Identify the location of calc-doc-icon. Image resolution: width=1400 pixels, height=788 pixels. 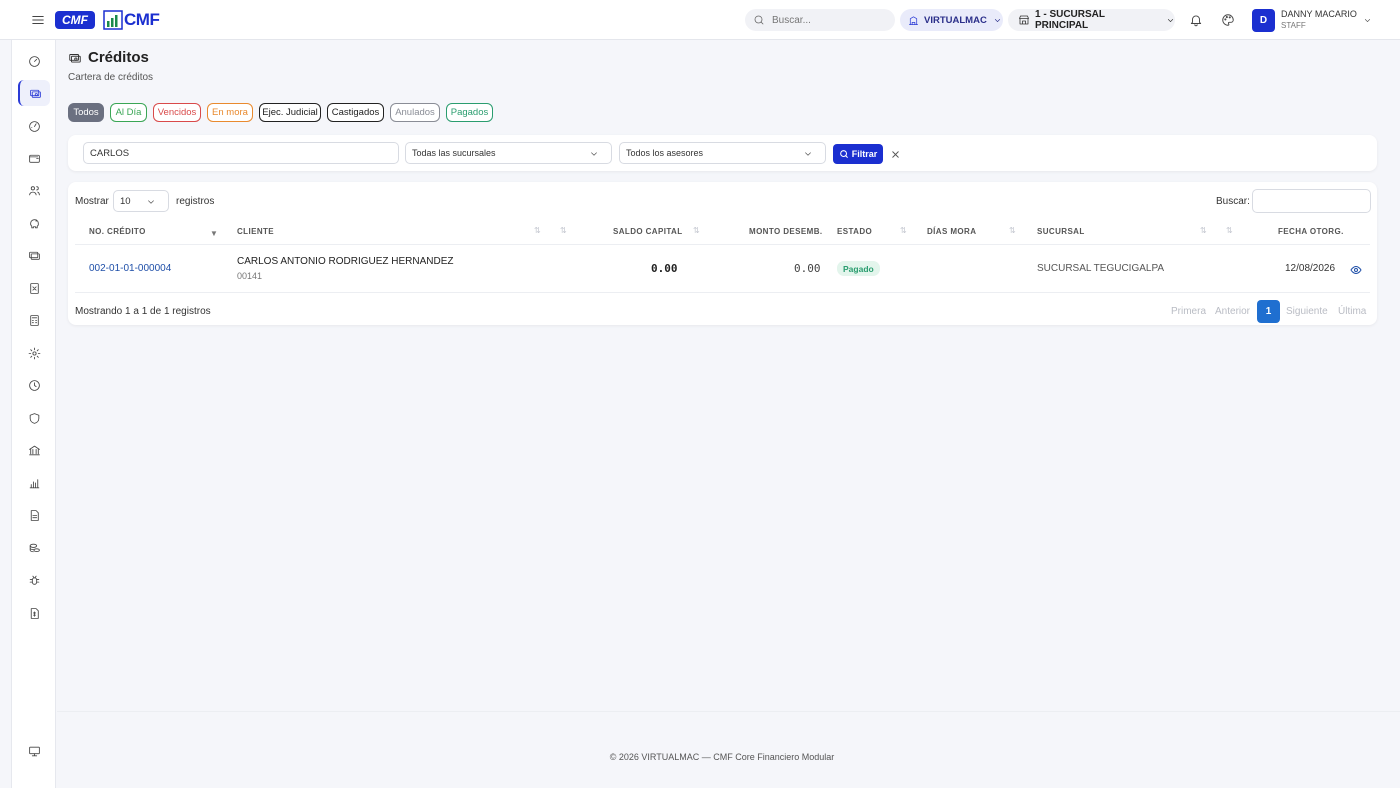
(34, 288).